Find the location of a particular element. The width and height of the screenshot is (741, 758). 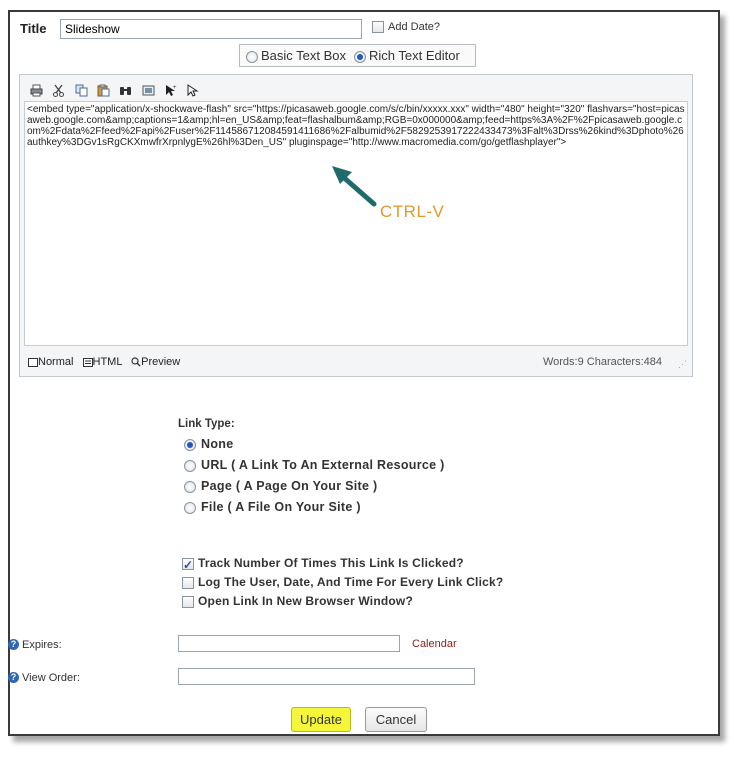

print-icon is located at coordinates (36, 90).